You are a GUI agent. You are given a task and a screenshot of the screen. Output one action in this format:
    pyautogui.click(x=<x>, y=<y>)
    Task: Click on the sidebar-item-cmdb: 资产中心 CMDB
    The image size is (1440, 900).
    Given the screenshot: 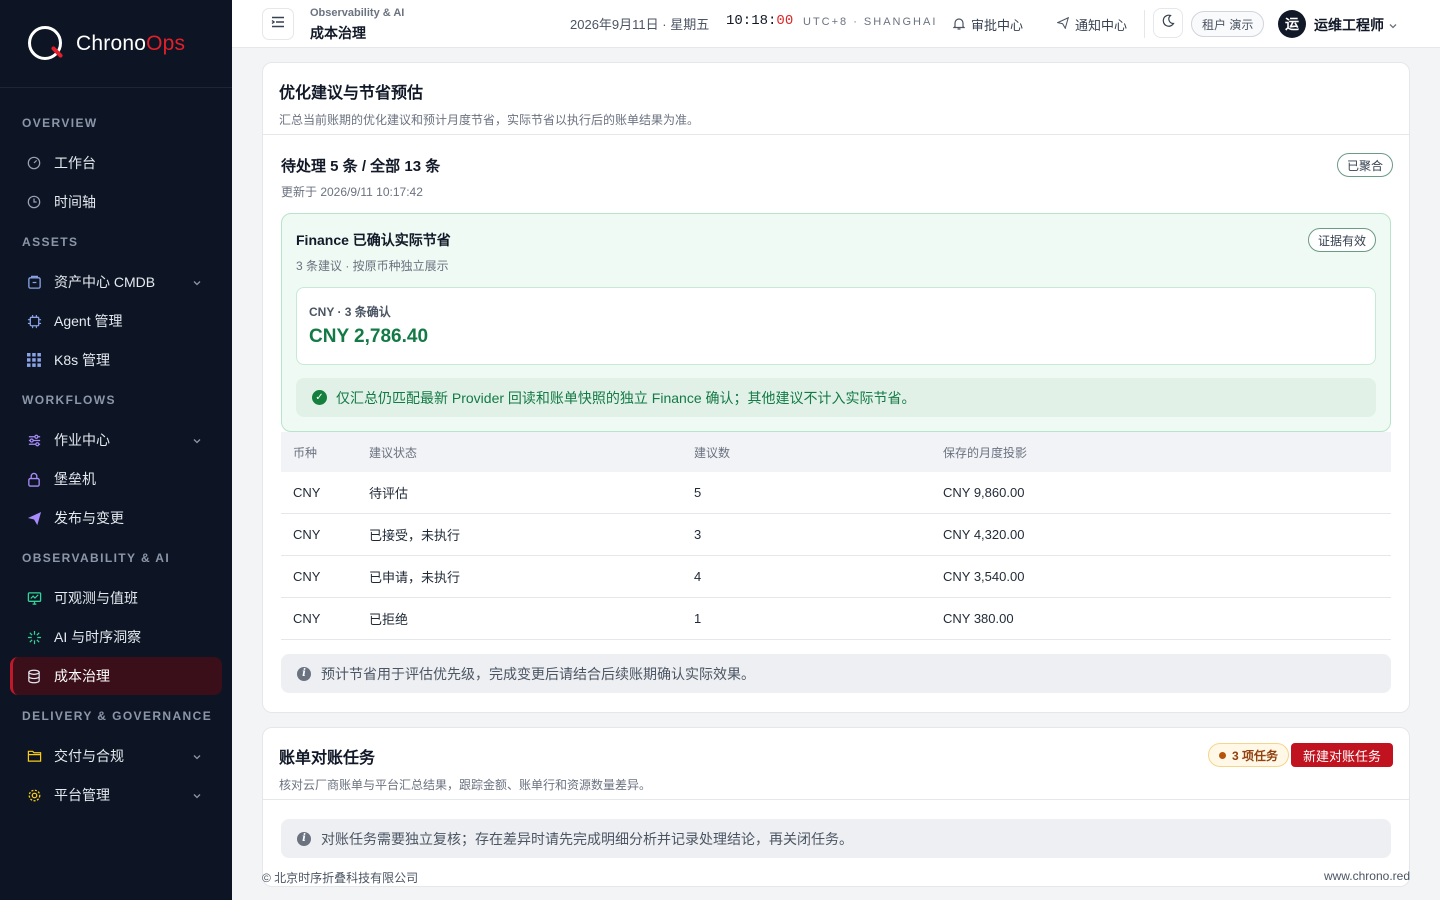 What is the action you would take?
    pyautogui.click(x=116, y=282)
    